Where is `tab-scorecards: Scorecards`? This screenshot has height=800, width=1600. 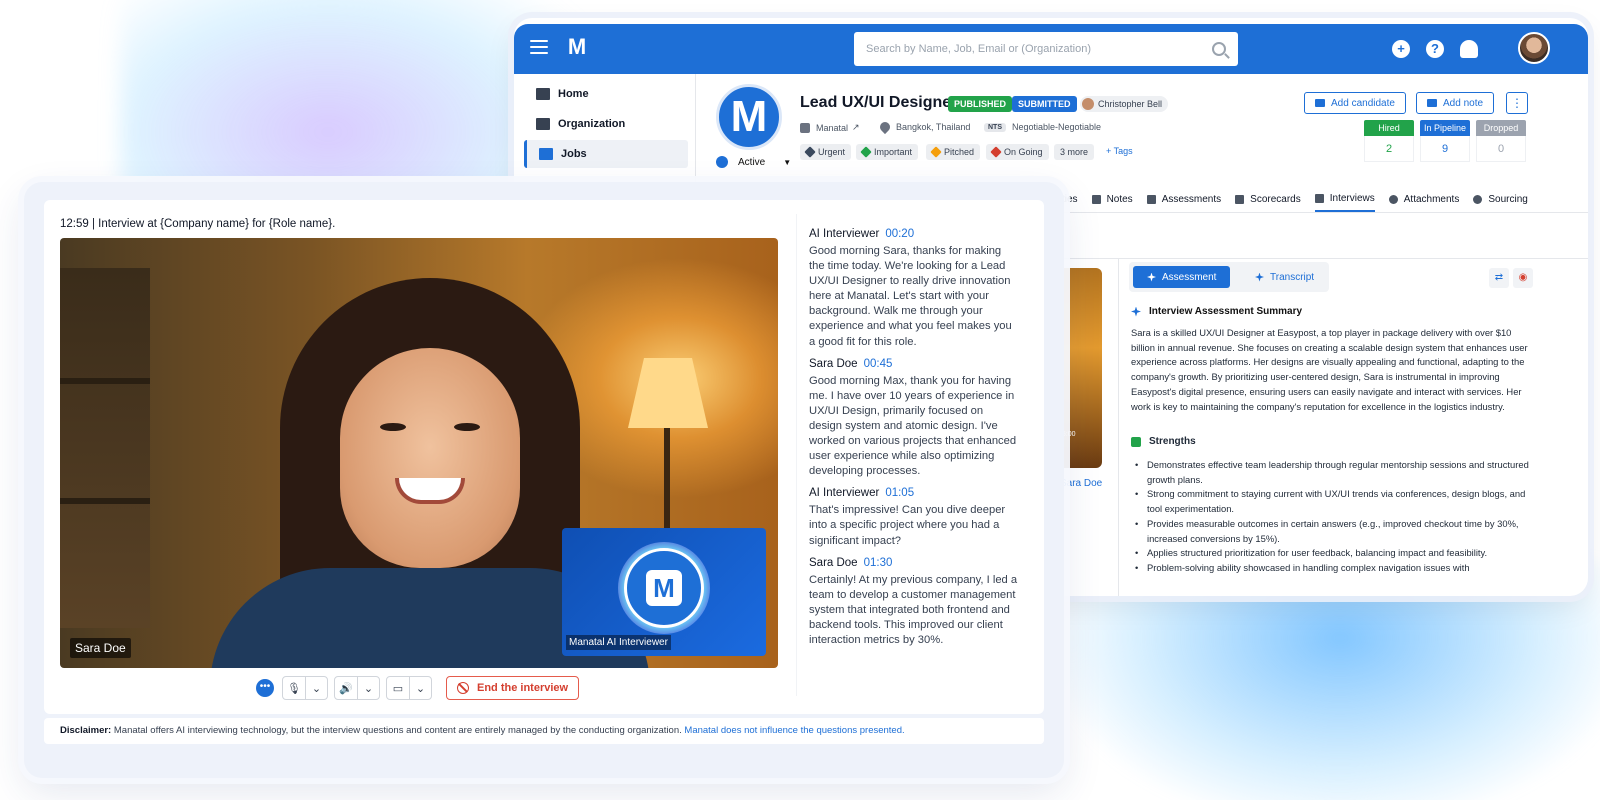 tab-scorecards: Scorecards is located at coordinates (1268, 201).